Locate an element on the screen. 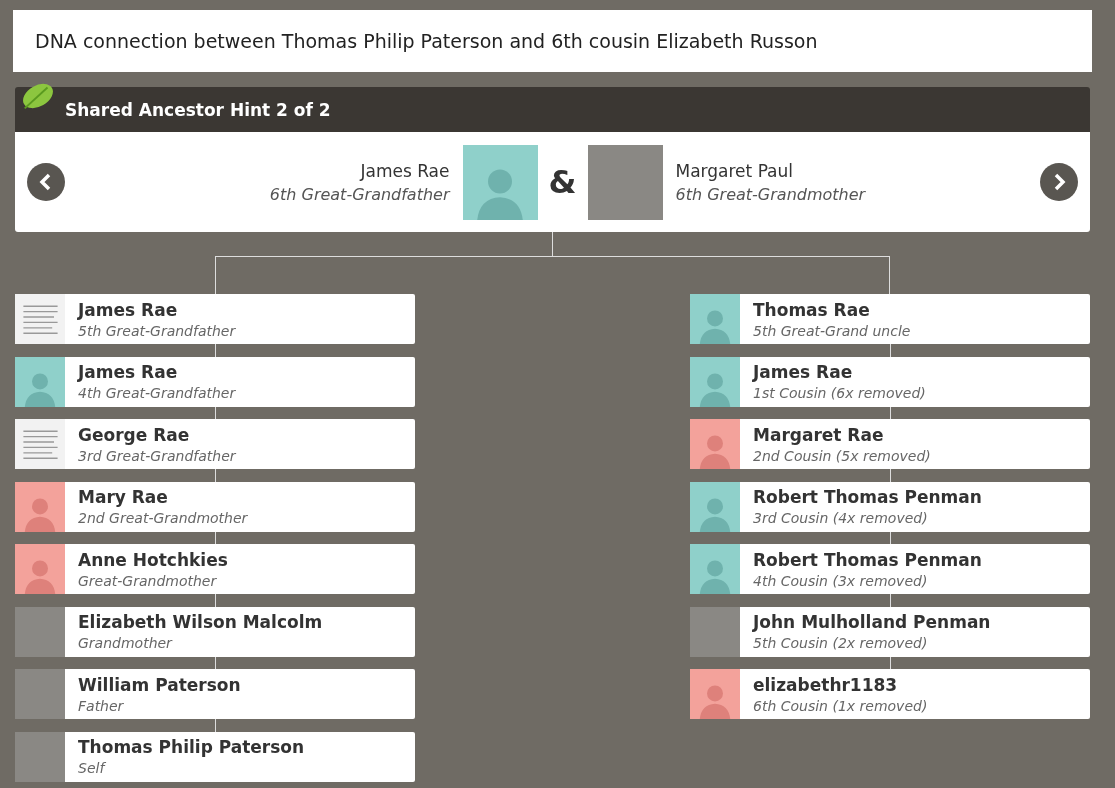 This screenshot has width=1115, height=788. person-card: elizabethr1183 6th Cousin (1x removed) is located at coordinates (890, 694).